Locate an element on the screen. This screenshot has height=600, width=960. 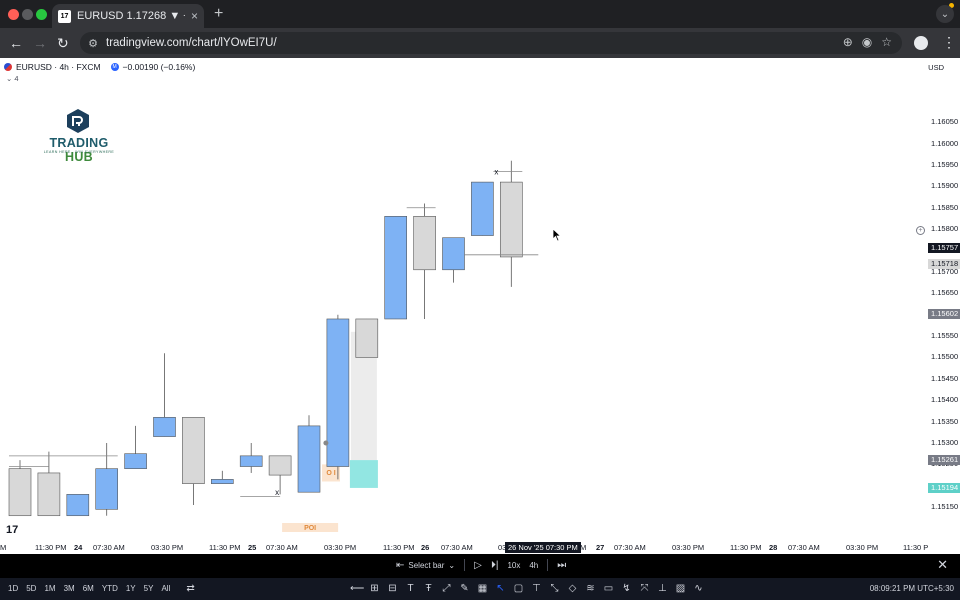
price-tick: 1.16000 is located at coordinates (945, 143).